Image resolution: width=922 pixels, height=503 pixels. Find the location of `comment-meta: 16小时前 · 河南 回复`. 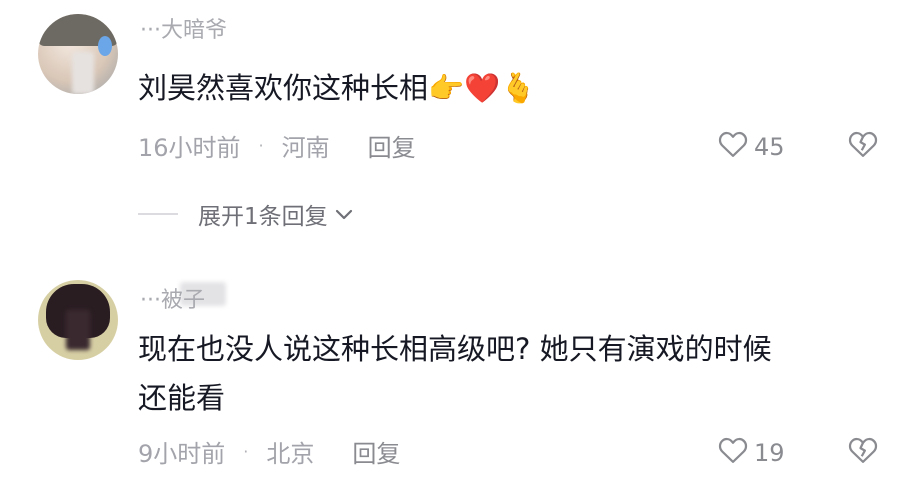

comment-meta: 16小时前 · 河南 回复 is located at coordinates (277, 145).